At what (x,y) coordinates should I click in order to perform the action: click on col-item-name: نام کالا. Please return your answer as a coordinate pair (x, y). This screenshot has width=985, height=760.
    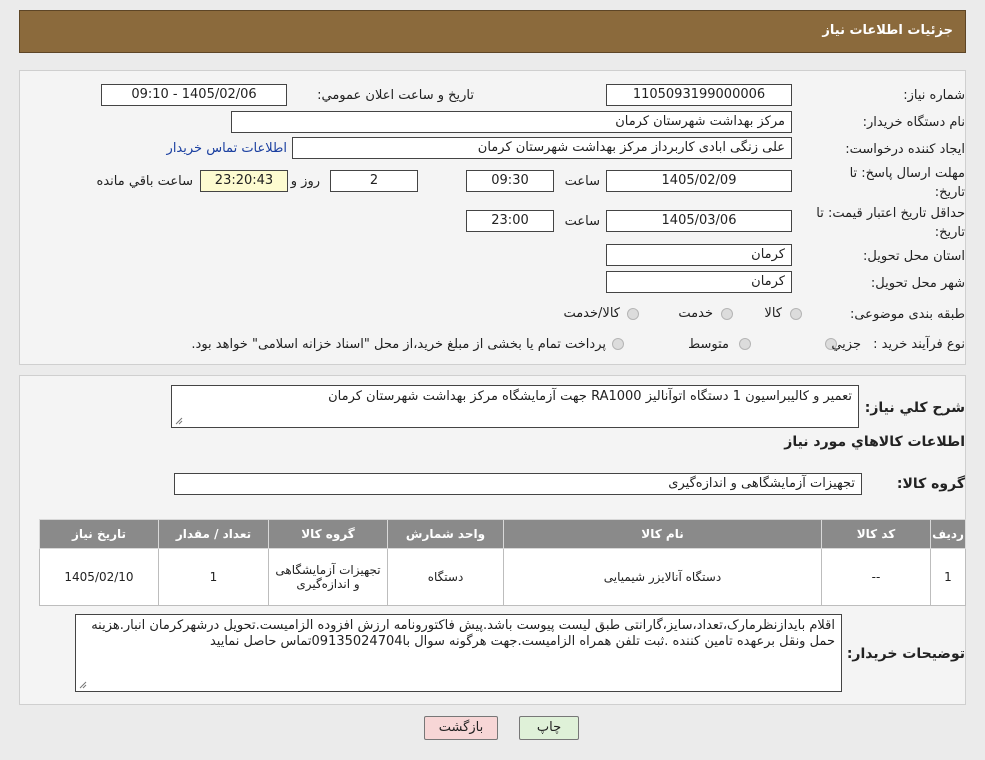
    Looking at the image, I should click on (662, 534).